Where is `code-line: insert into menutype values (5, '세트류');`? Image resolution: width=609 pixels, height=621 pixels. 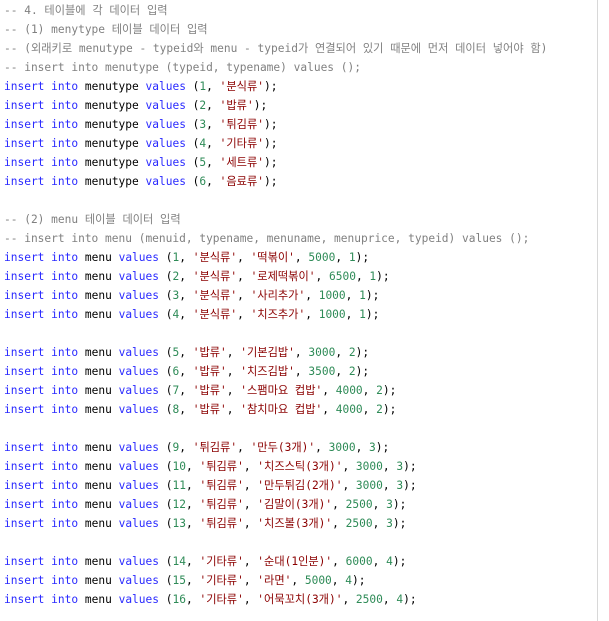
code-line: insert into menutype values (5, '세트류'); is located at coordinates (141, 162).